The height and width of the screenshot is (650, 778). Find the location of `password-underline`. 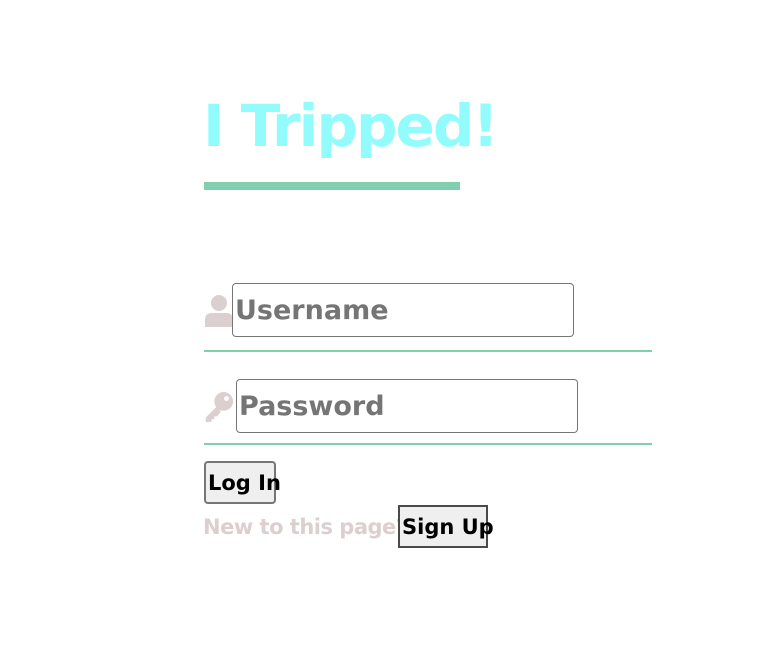

password-underline is located at coordinates (428, 444).